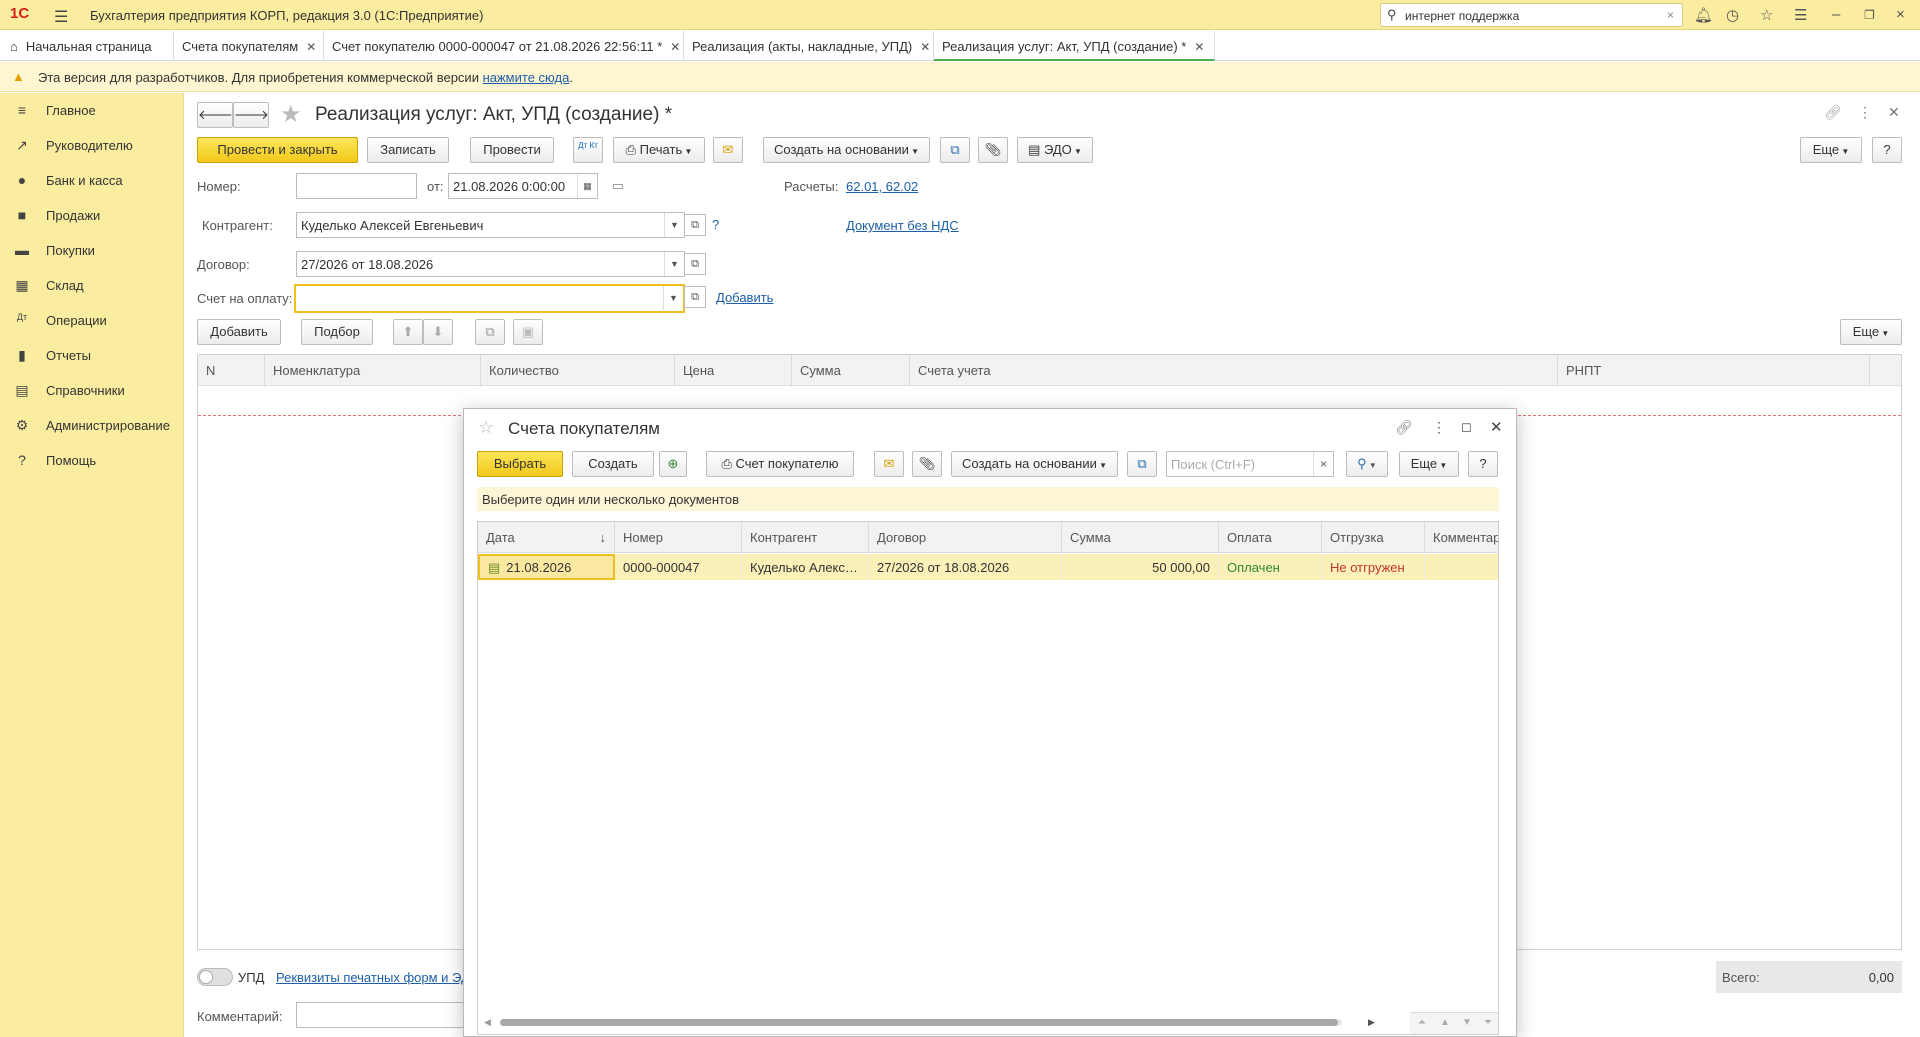  Describe the element at coordinates (356, 186) in the screenshot. I see `number-input` at that location.